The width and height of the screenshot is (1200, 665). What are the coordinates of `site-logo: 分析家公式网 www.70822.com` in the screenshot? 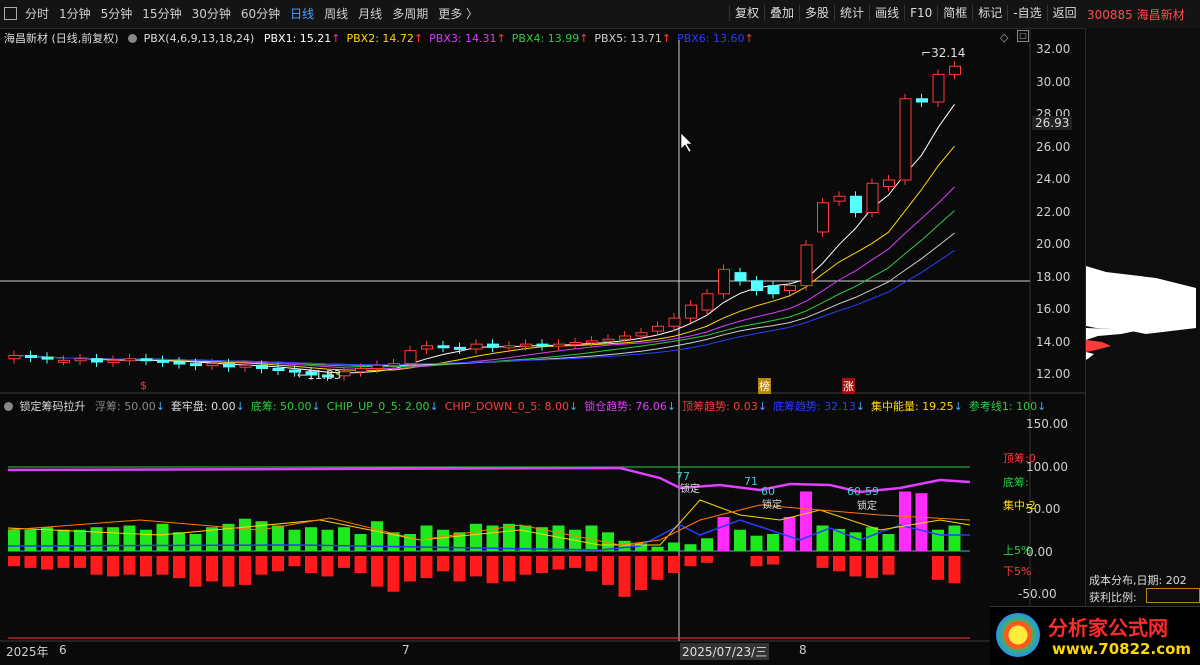 It's located at (1095, 635).